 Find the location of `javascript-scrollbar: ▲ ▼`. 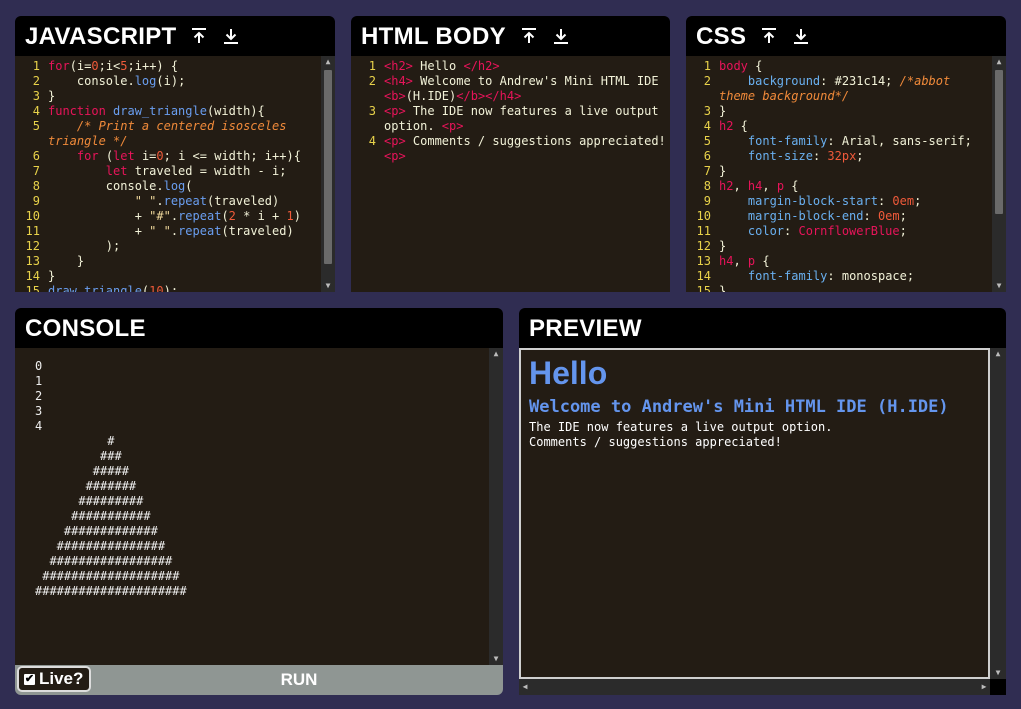

javascript-scrollbar: ▲ ▼ is located at coordinates (328, 174).